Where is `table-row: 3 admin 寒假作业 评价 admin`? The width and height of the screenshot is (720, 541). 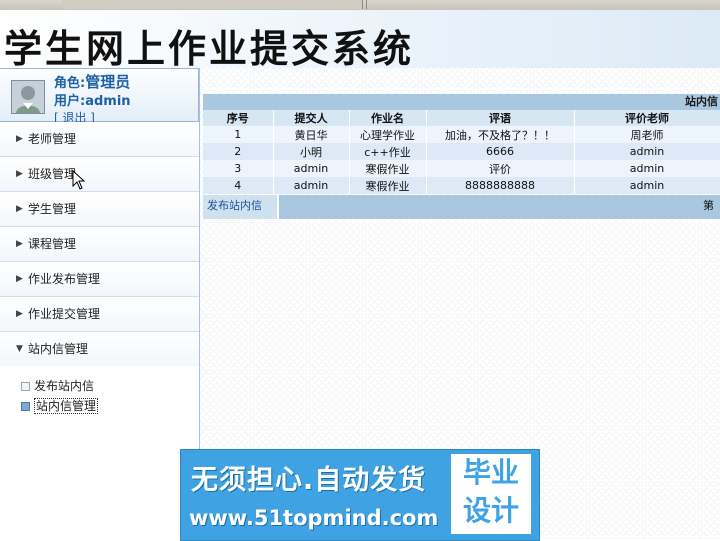 table-row: 3 admin 寒假作业 评价 admin is located at coordinates (461, 168).